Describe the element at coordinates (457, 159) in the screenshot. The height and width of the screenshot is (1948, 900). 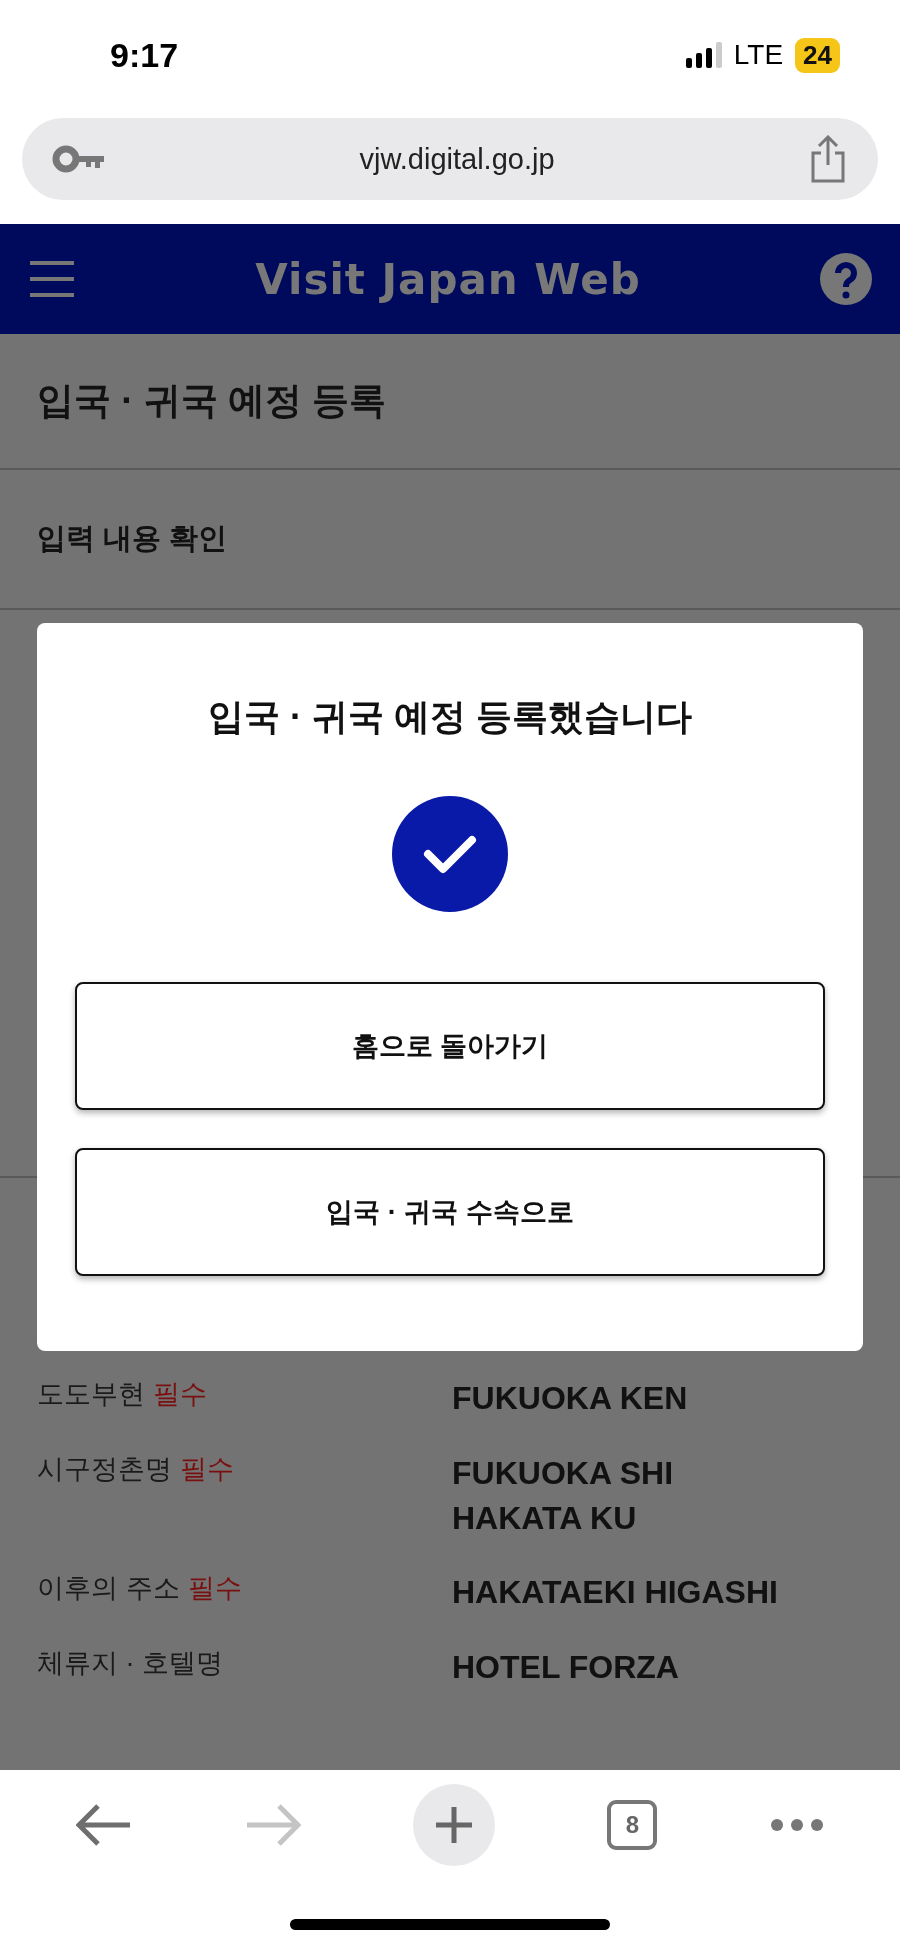
I see `url-text: vjw.digital.go.jp` at that location.